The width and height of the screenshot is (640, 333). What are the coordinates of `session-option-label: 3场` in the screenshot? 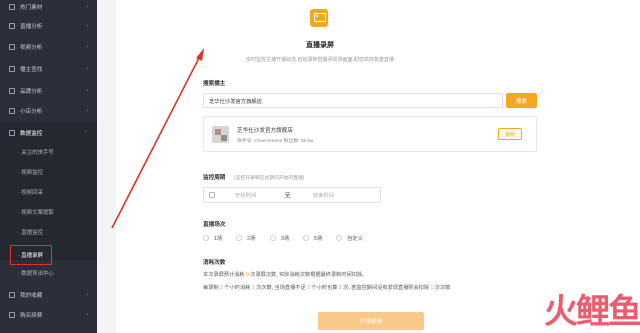 It's located at (285, 239).